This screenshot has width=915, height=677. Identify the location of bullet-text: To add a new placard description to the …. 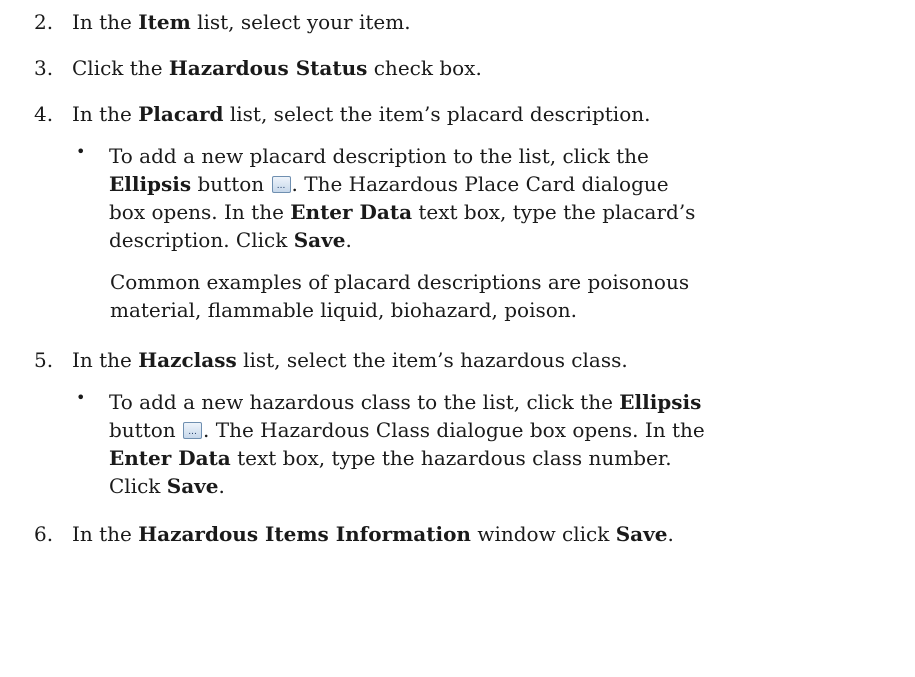
(379, 156).